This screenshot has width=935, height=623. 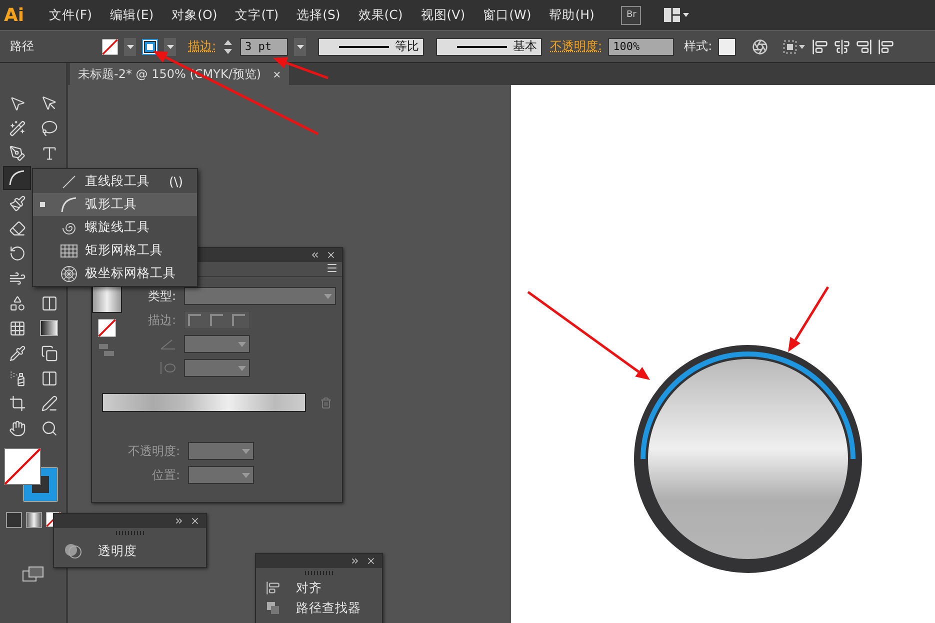 What do you see at coordinates (631, 15) in the screenshot?
I see `bridge-button: Br` at bounding box center [631, 15].